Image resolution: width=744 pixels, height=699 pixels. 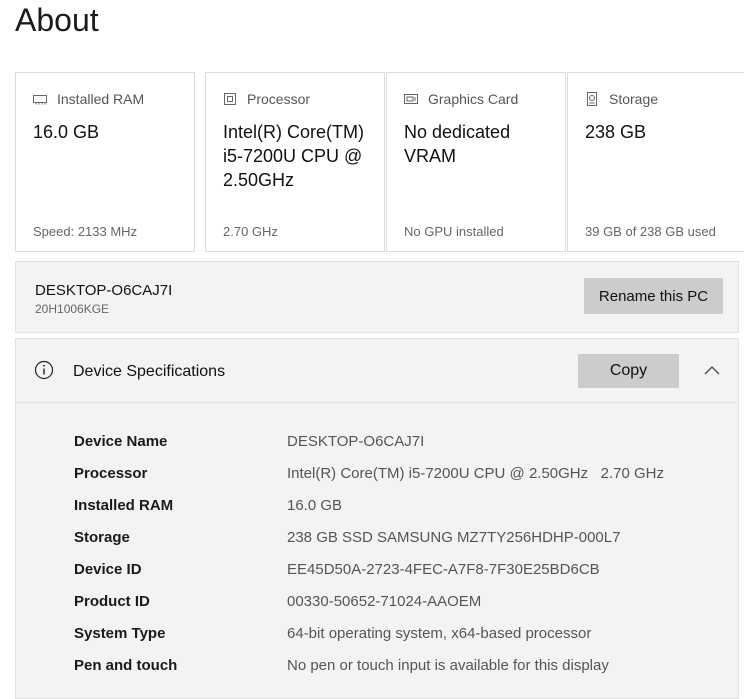 I want to click on card-footer: 39 GB of 238 GB used, so click(x=650, y=231).